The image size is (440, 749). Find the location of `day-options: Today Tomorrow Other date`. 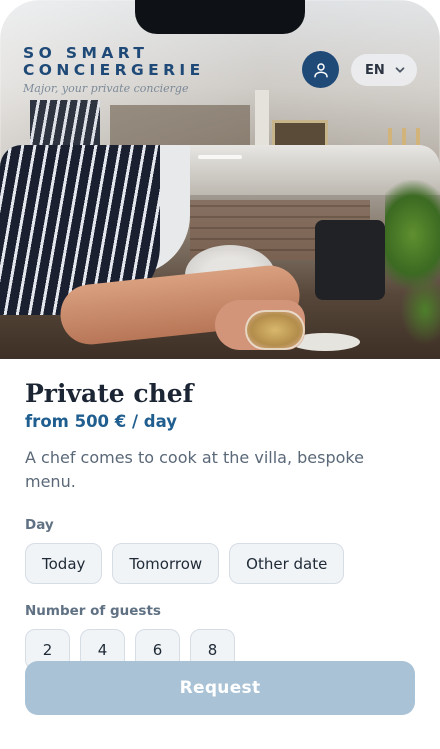

day-options: Today Tomorrow Other date is located at coordinates (220, 563).